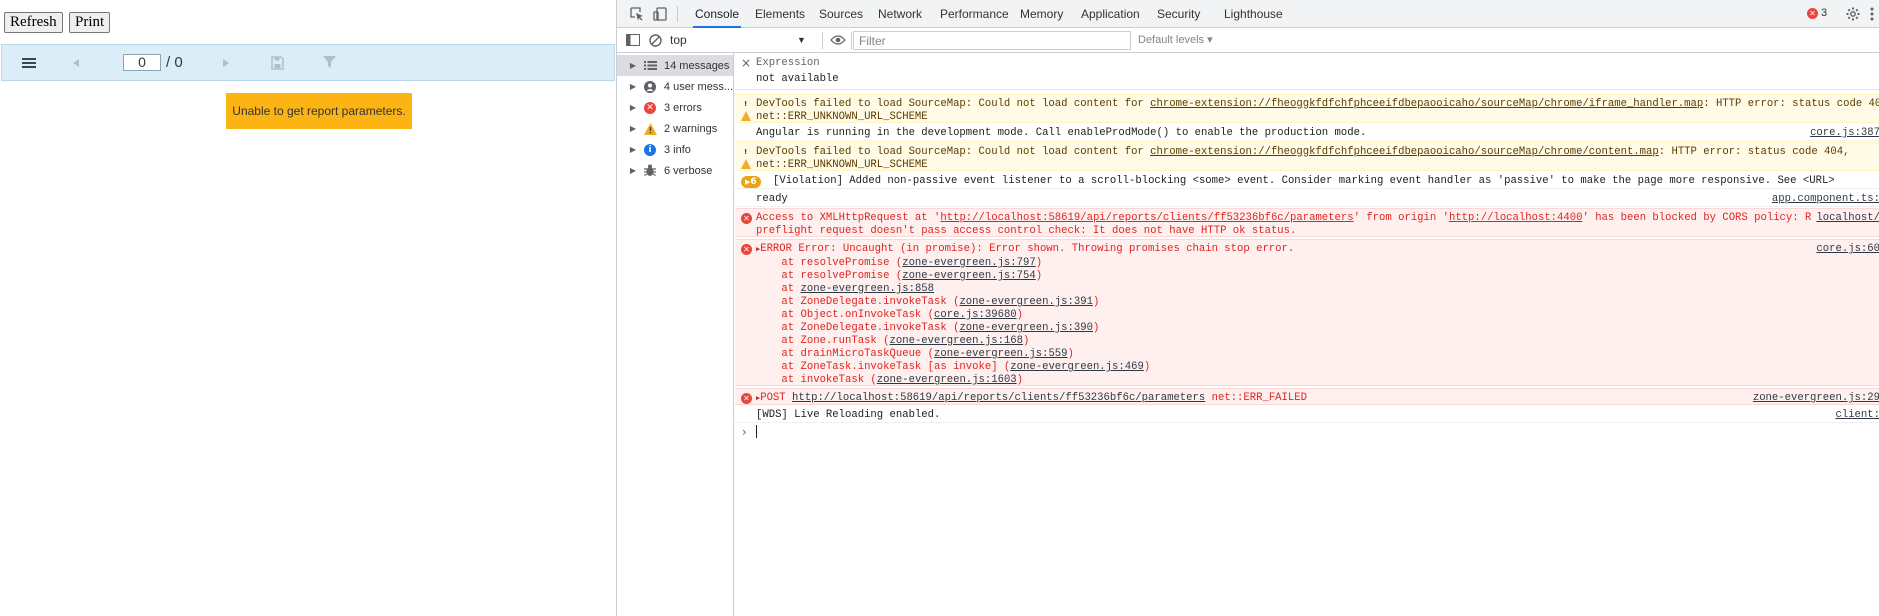  Describe the element at coordinates (1855, 415) in the screenshot. I see `source-link: client:` at that location.